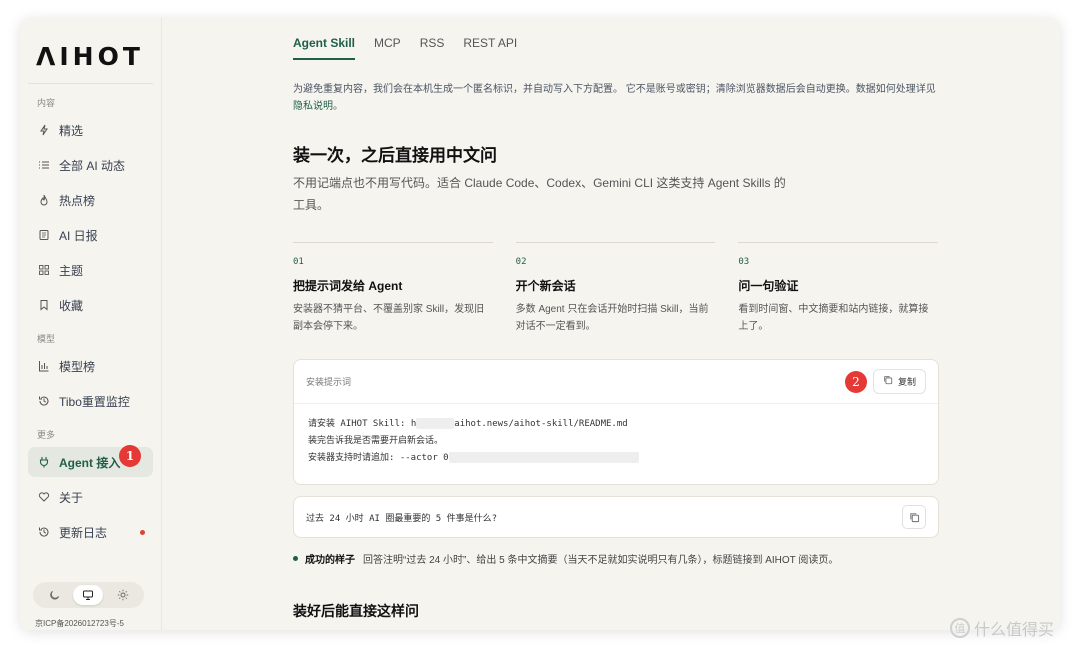 The width and height of the screenshot is (1080, 649). What do you see at coordinates (130, 456) in the screenshot?
I see `annotation-badge-1: 1` at bounding box center [130, 456].